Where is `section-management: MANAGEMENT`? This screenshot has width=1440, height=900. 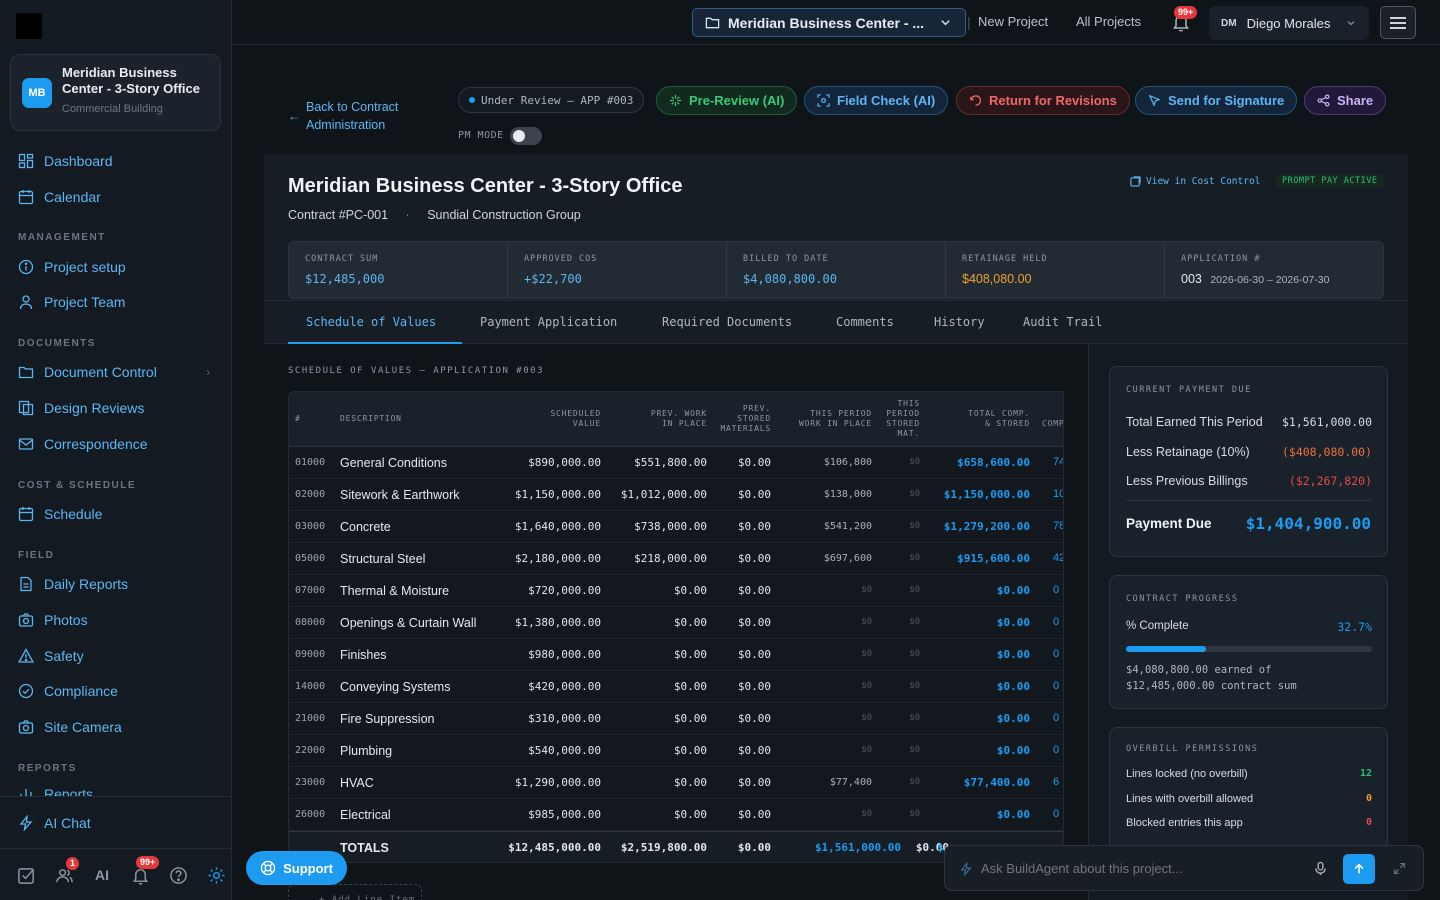
section-management: MANAGEMENT is located at coordinates (62, 237).